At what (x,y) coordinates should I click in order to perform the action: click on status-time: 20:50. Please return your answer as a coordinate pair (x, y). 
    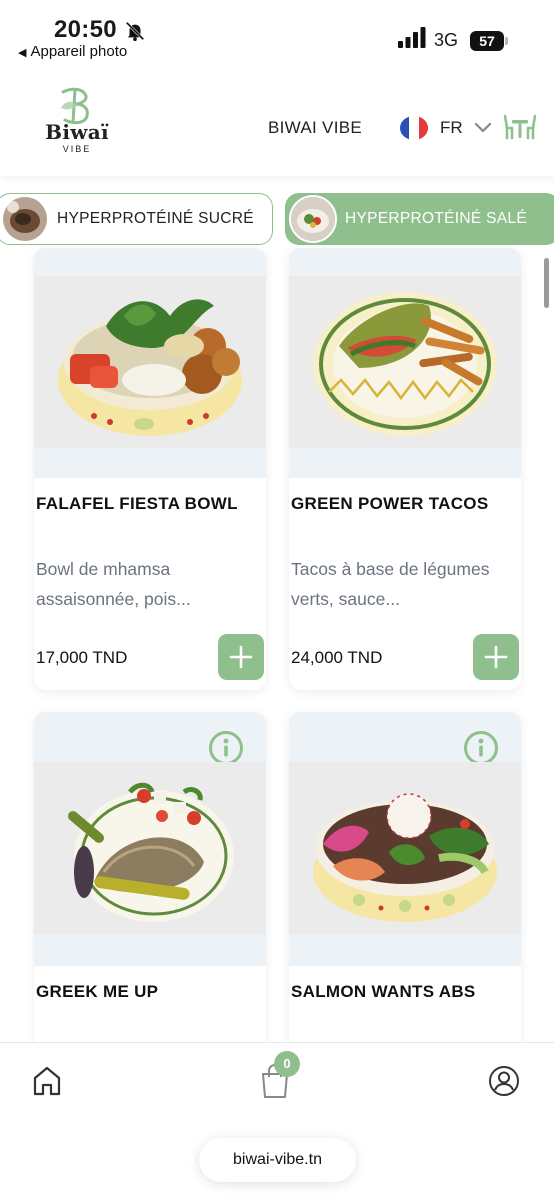
    Looking at the image, I should click on (85, 29).